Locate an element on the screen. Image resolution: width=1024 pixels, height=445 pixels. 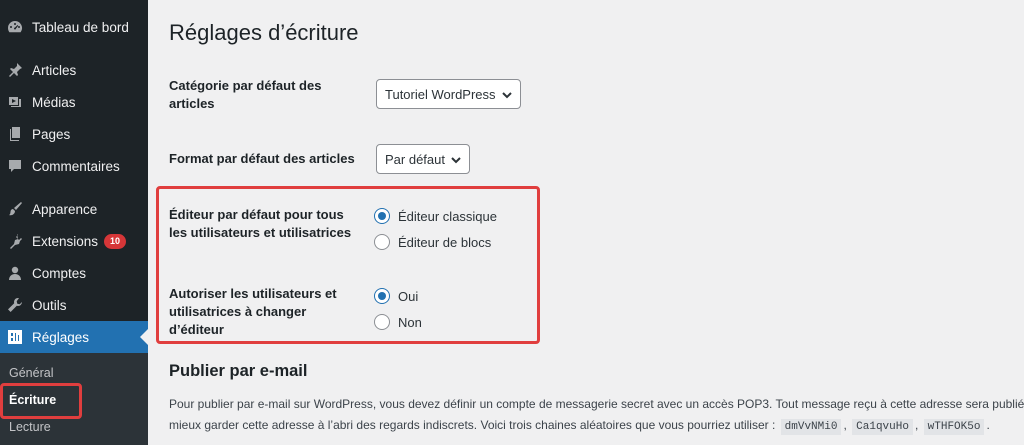
menu-item-commentaires: Commentaires is located at coordinates (74, 166).